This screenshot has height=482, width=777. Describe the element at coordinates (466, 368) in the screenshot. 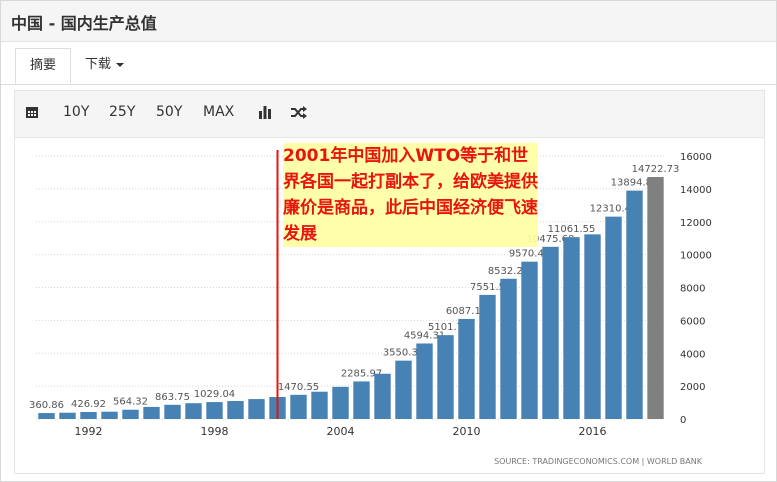

I see `bar-2010` at that location.